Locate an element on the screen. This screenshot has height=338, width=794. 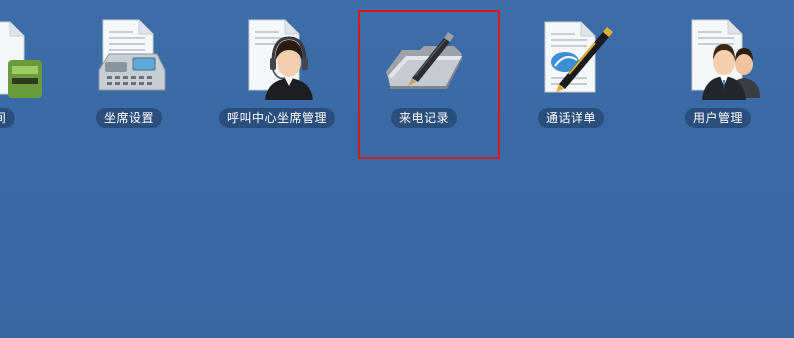
partial-document-icon is located at coordinates (21, 59).